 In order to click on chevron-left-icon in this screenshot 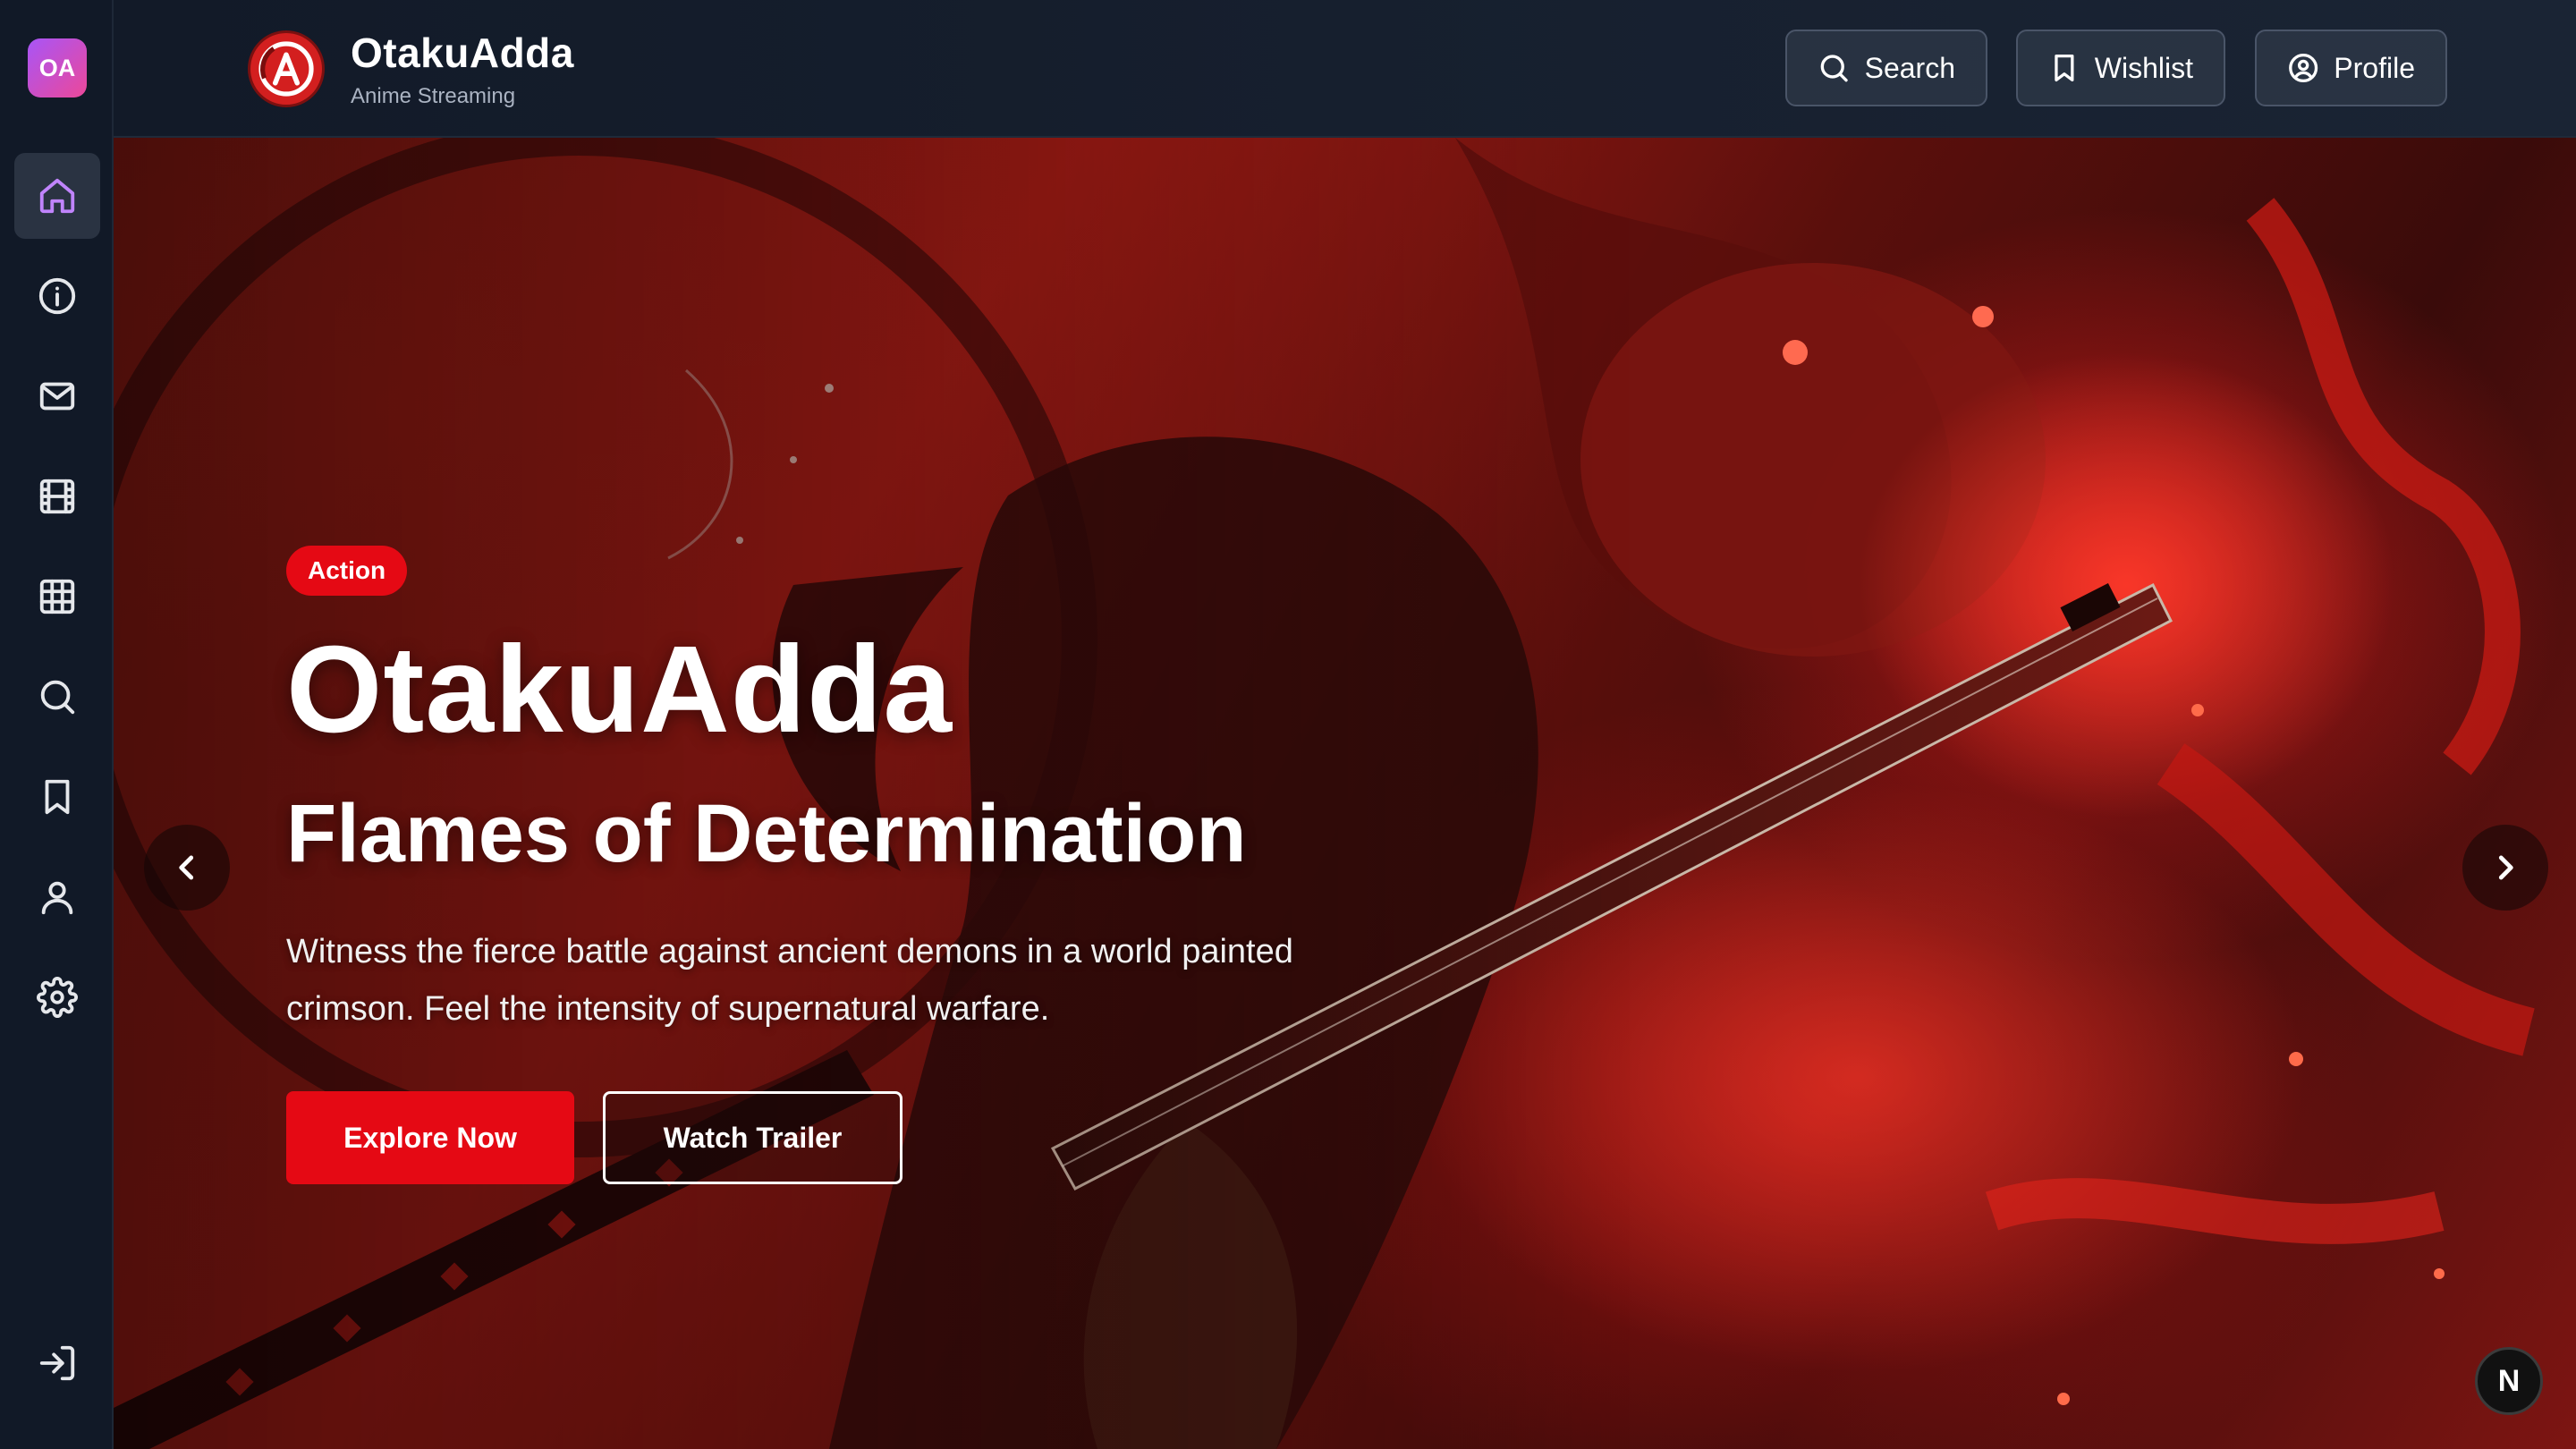, I will do `click(186, 867)`.